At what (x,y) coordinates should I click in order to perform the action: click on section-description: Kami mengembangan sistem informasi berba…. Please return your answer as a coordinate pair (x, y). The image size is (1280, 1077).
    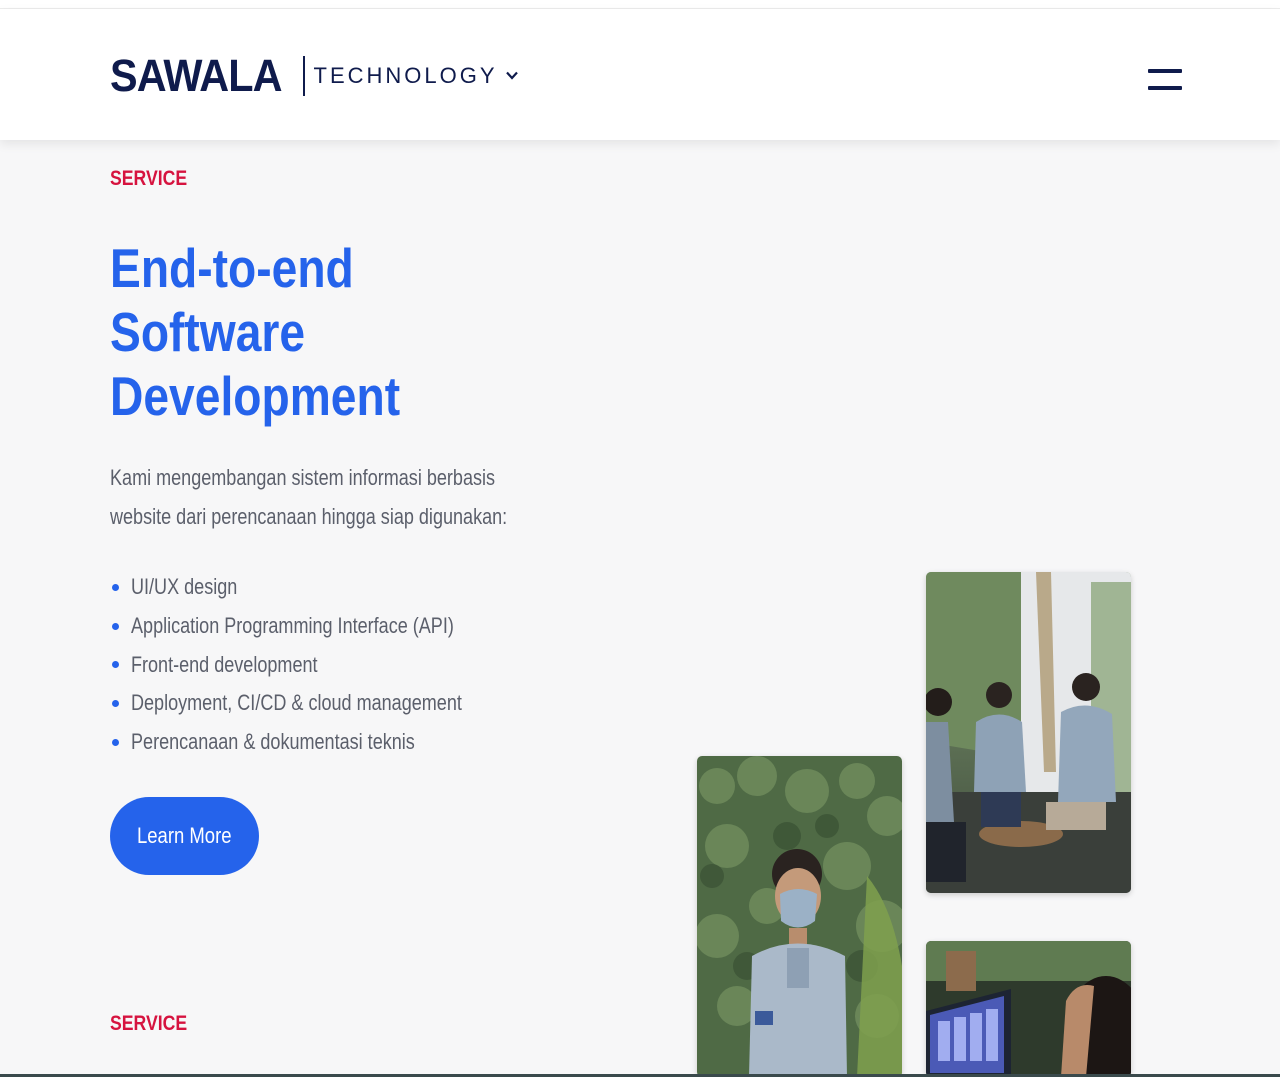
    Looking at the image, I should click on (323, 497).